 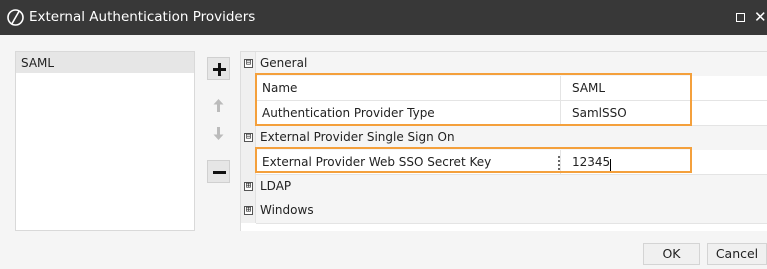 I want to click on prop-row-name: Name SAML, so click(x=504, y=88).